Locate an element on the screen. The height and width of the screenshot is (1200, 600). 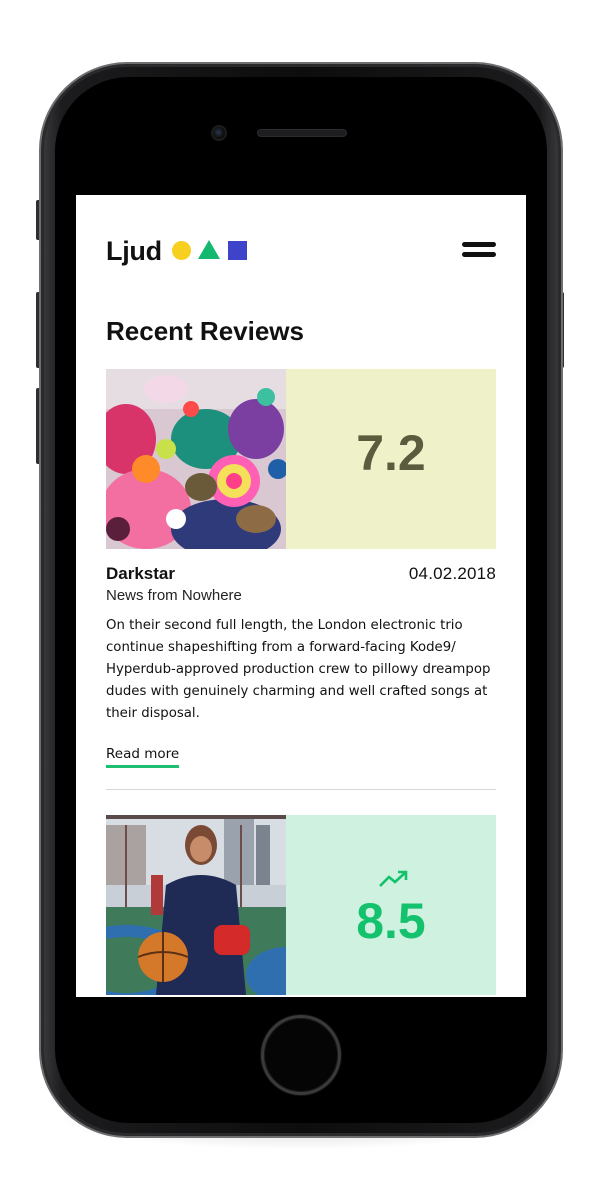
review-hero: 7.2 is located at coordinates (301, 459).